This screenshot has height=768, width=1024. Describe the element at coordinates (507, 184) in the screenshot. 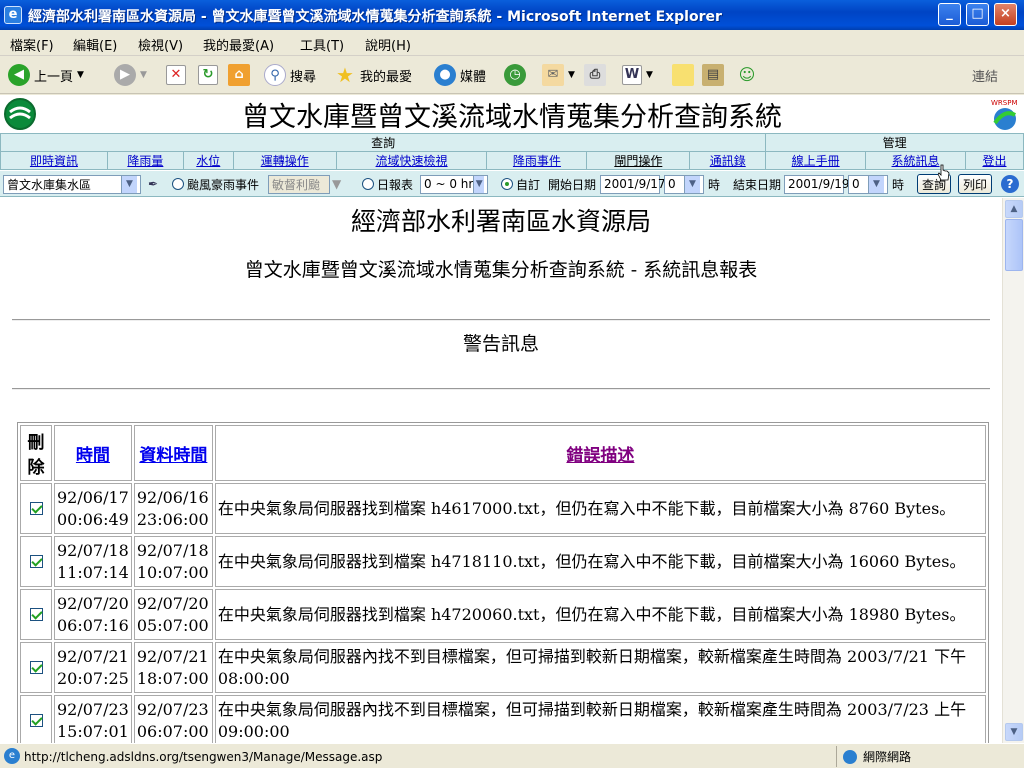

I see `custom-radio-button` at that location.